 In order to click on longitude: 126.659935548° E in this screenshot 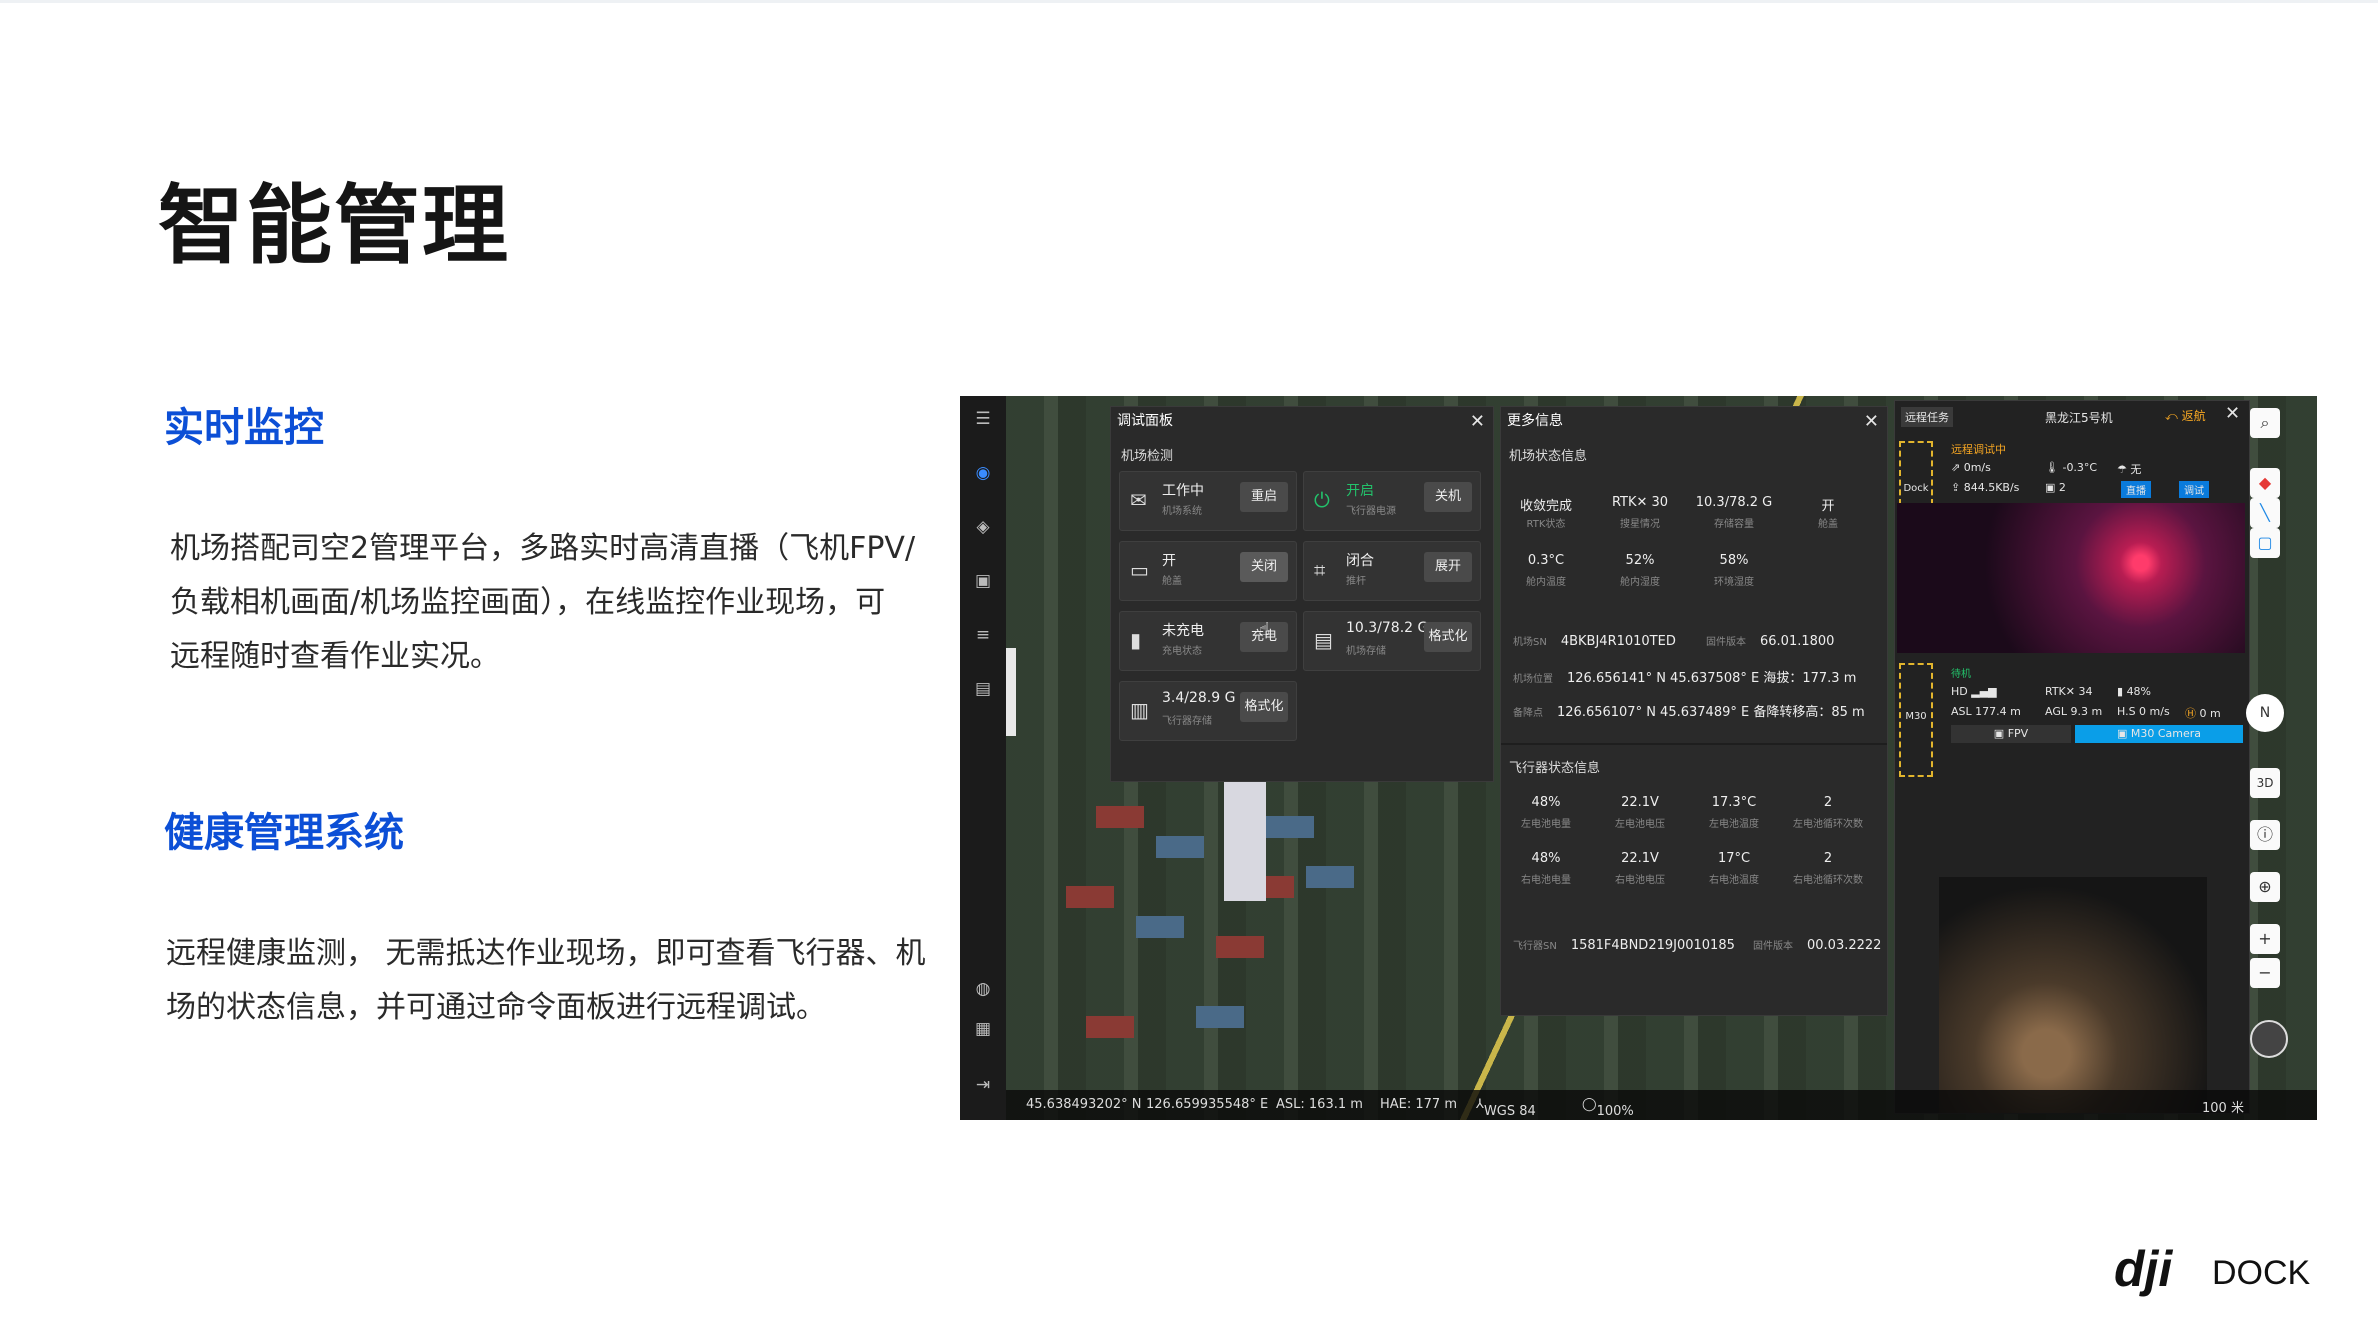, I will do `click(1207, 1104)`.